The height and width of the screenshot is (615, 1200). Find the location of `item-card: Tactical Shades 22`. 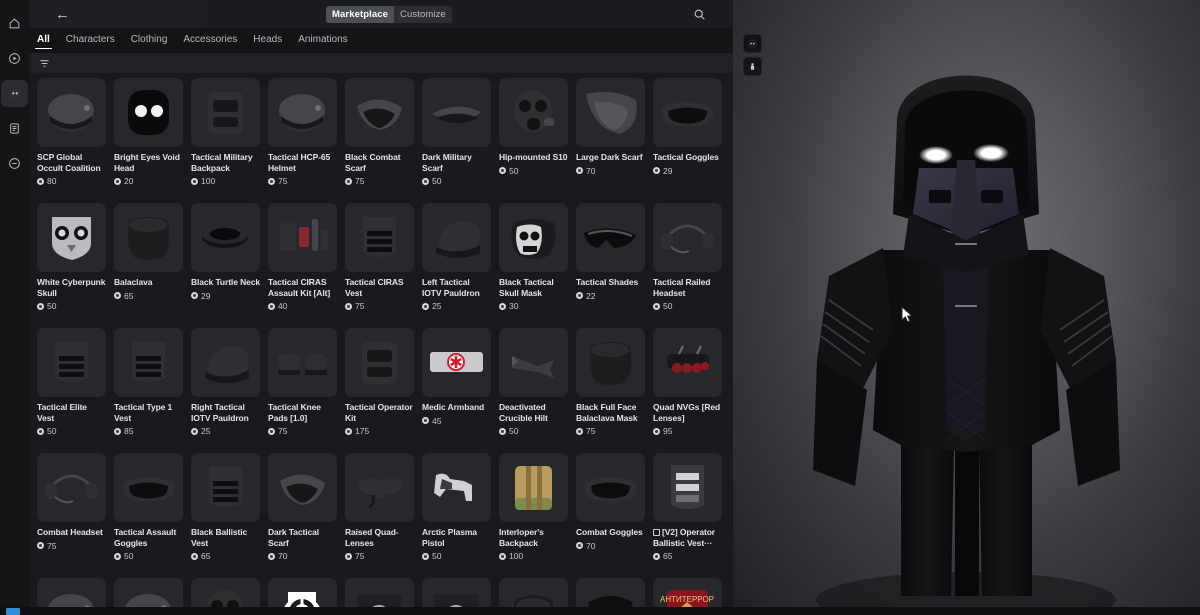

item-card: Tactical Shades 22 is located at coordinates (610, 265).